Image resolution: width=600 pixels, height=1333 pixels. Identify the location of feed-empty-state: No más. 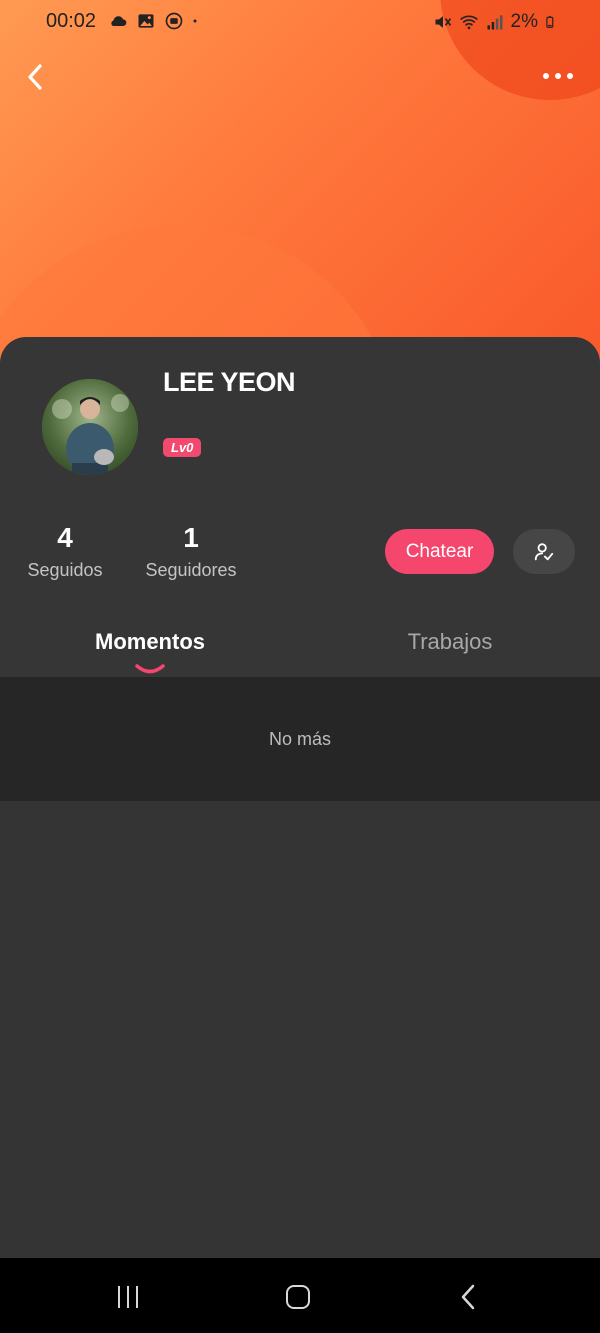
(300, 739).